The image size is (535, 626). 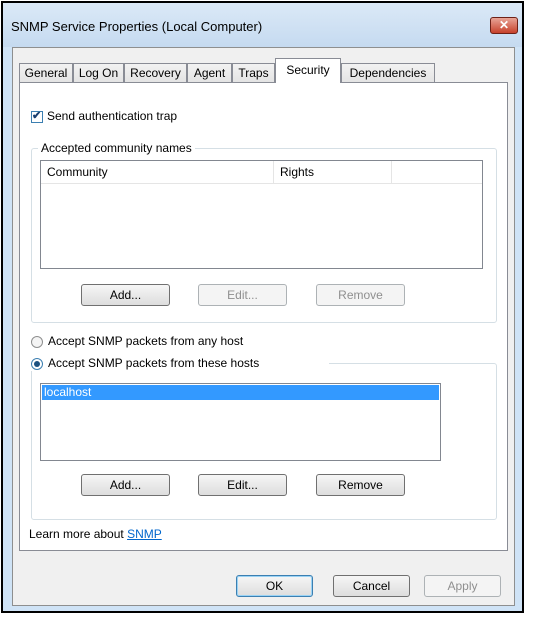 What do you see at coordinates (388, 73) in the screenshot?
I see `tab-dependencies: Dependencies` at bounding box center [388, 73].